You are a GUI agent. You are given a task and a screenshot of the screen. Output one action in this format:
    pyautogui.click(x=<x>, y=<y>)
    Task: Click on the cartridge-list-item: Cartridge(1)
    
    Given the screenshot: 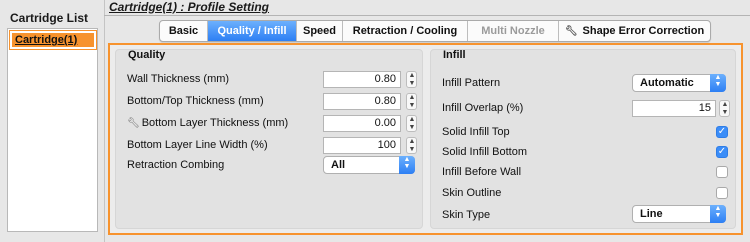 What is the action you would take?
    pyautogui.click(x=53, y=40)
    